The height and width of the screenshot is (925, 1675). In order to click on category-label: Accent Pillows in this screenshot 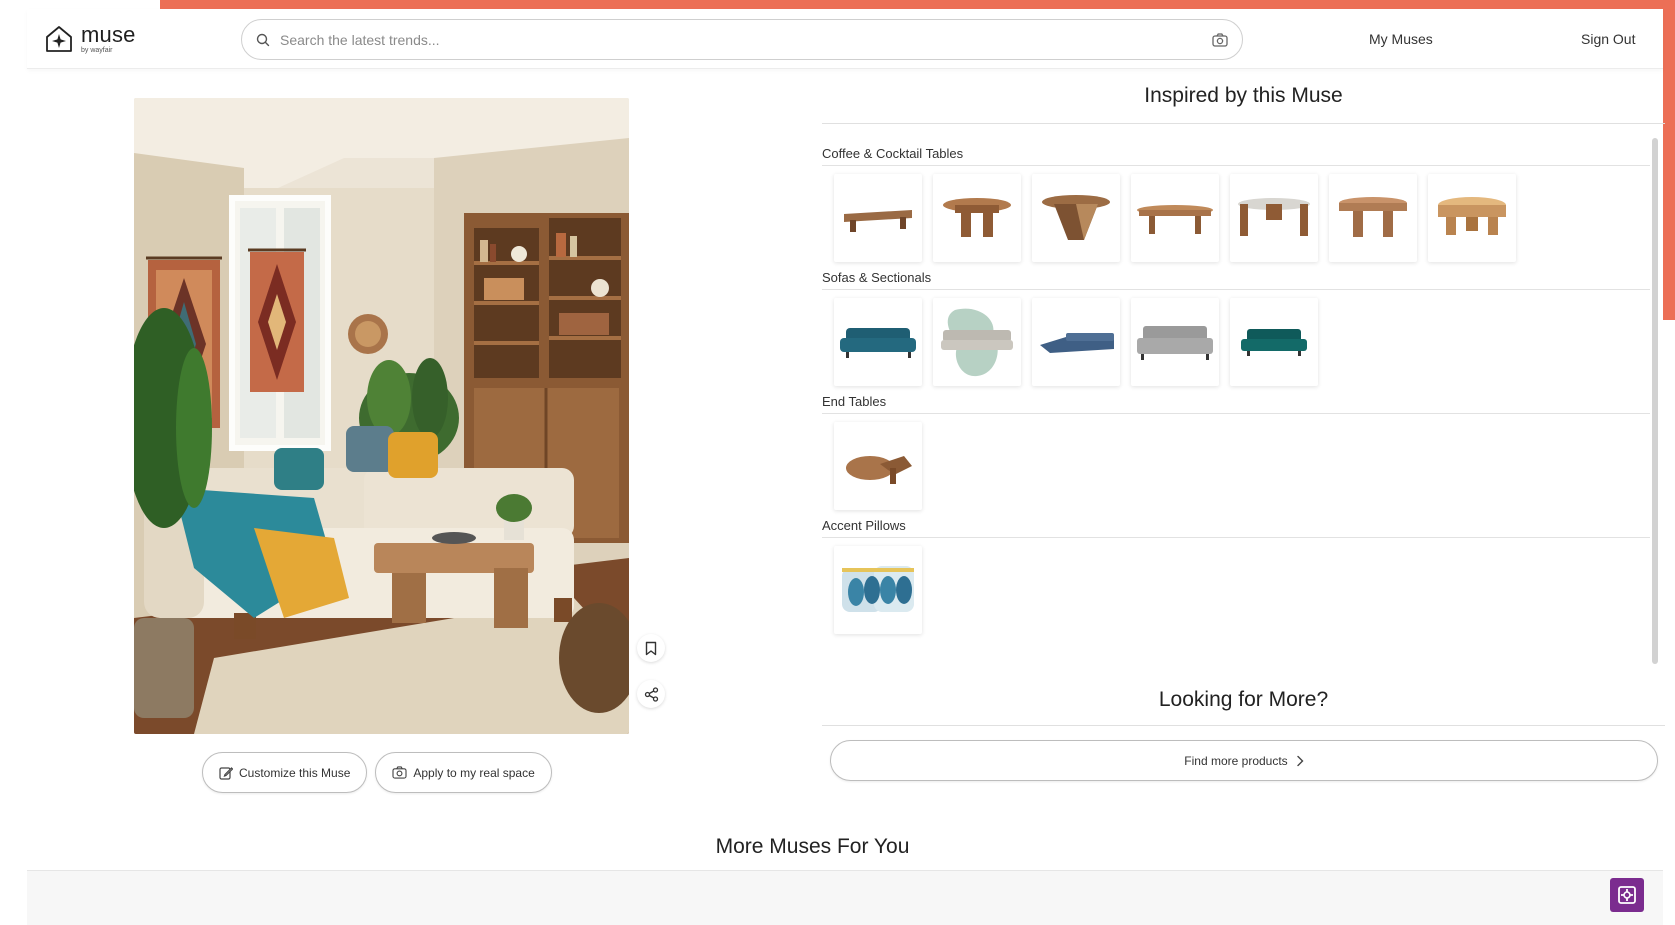, I will do `click(1236, 528)`.